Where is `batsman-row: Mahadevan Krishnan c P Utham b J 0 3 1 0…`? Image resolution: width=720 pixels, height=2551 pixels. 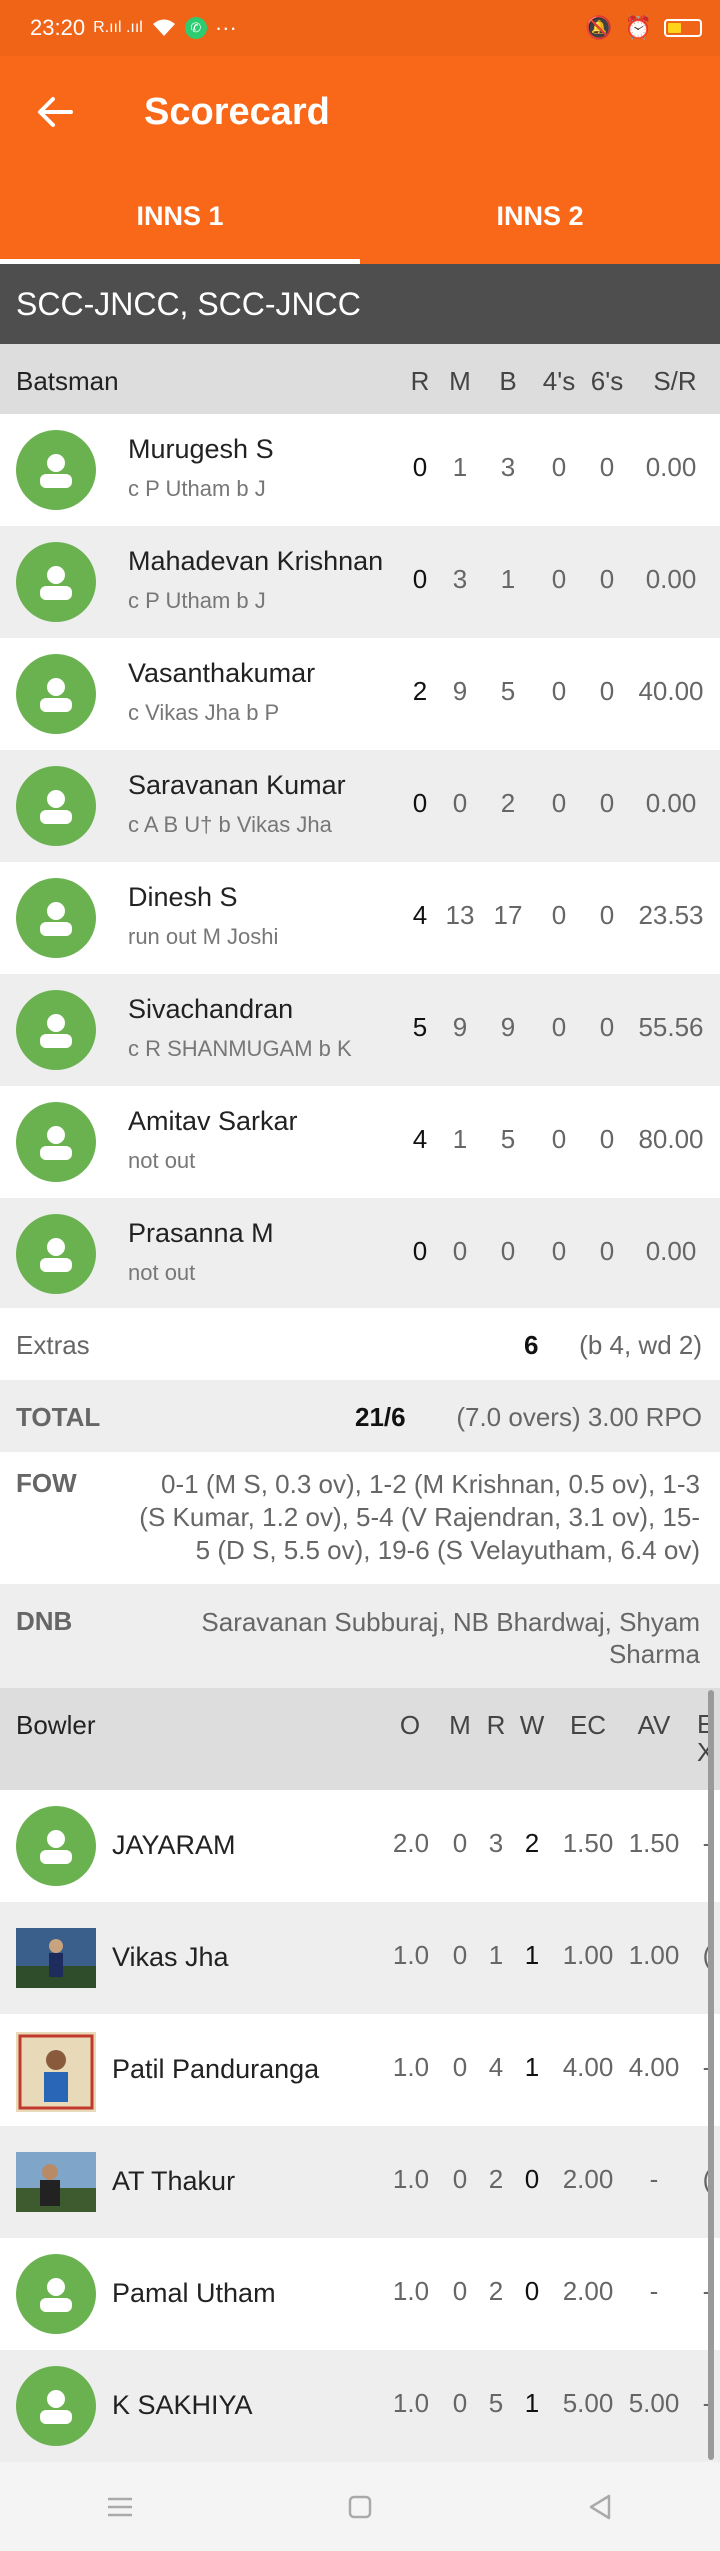 batsman-row: Mahadevan Krishnan c P Utham b J 0 3 1 0… is located at coordinates (360, 582).